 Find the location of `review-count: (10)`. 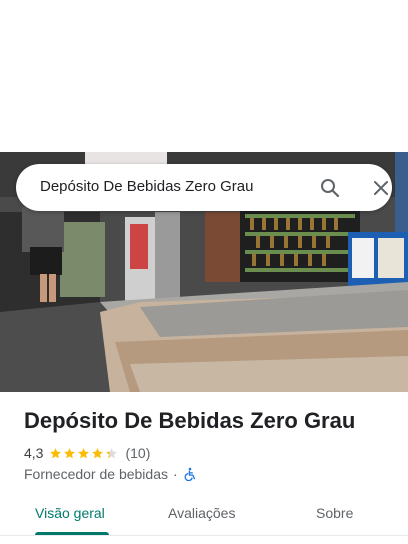

review-count: (10) is located at coordinates (137, 453).